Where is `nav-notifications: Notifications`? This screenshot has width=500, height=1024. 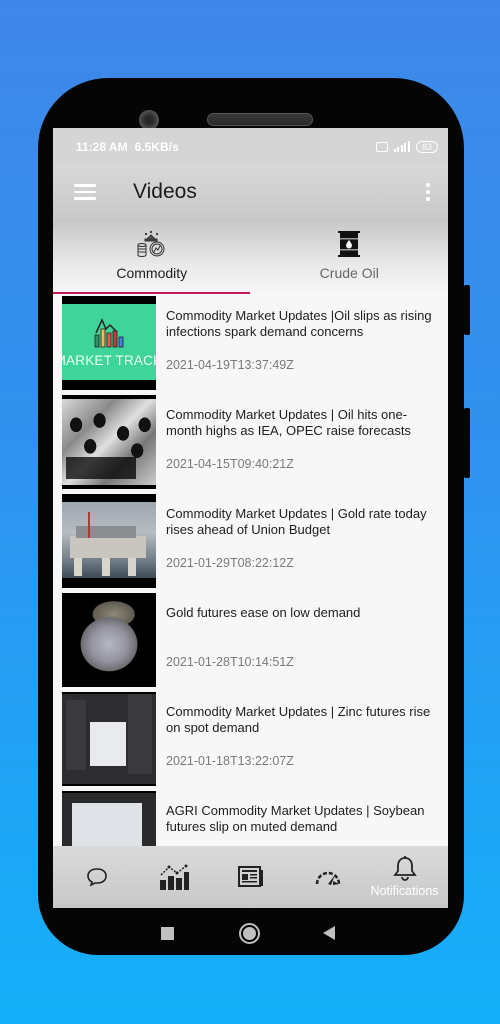
nav-notifications: Notifications is located at coordinates (405, 877).